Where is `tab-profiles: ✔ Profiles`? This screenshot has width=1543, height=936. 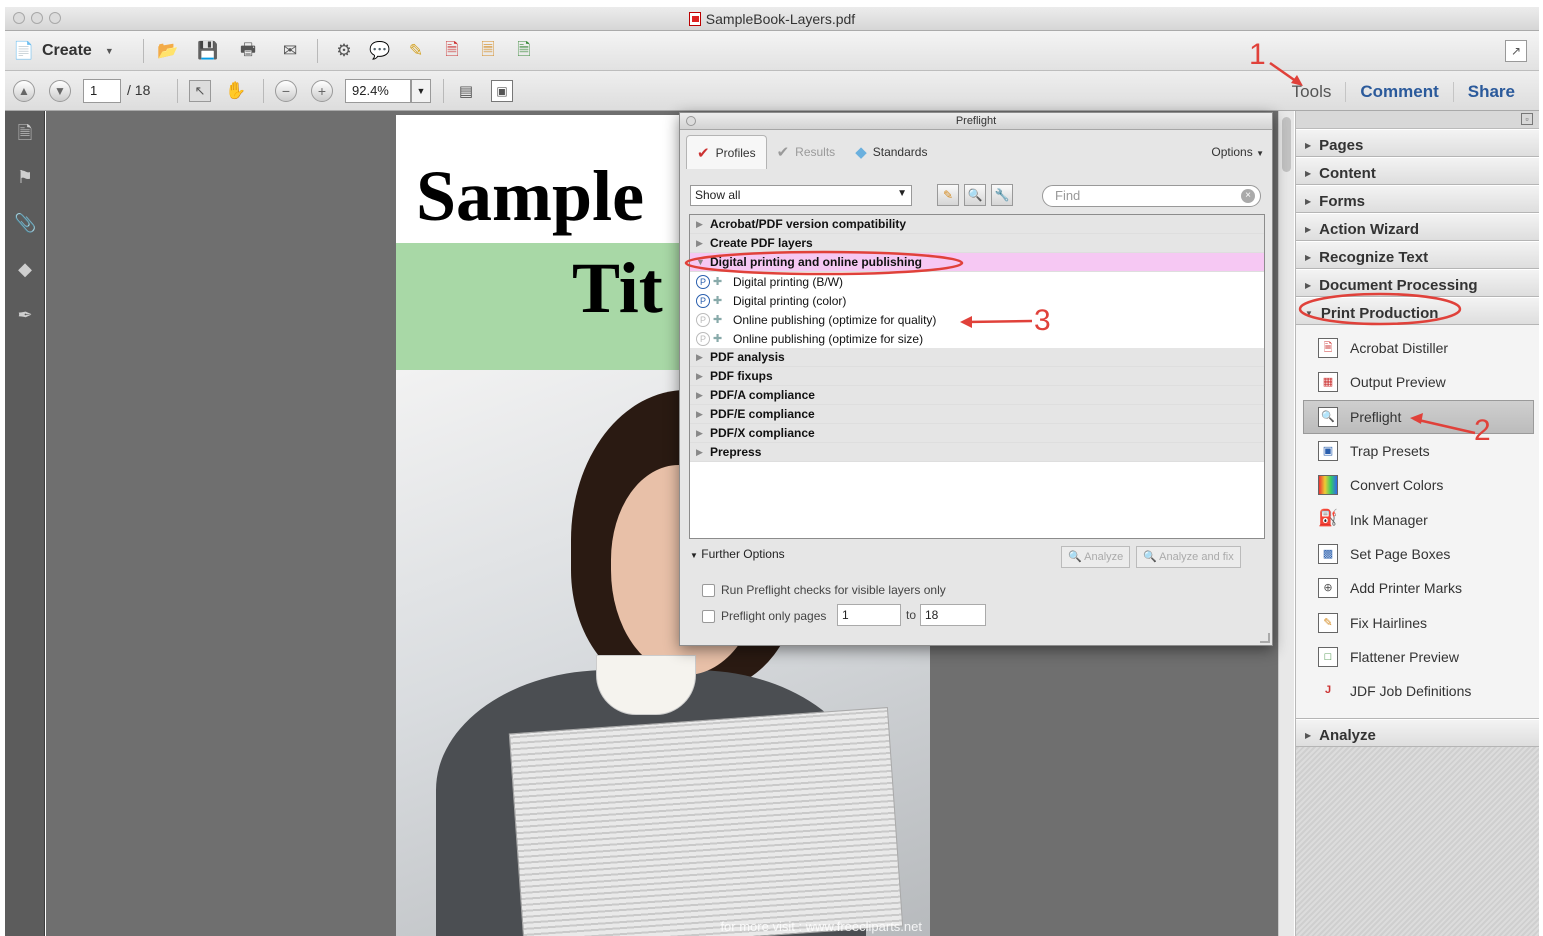 tab-profiles: ✔ Profiles is located at coordinates (726, 152).